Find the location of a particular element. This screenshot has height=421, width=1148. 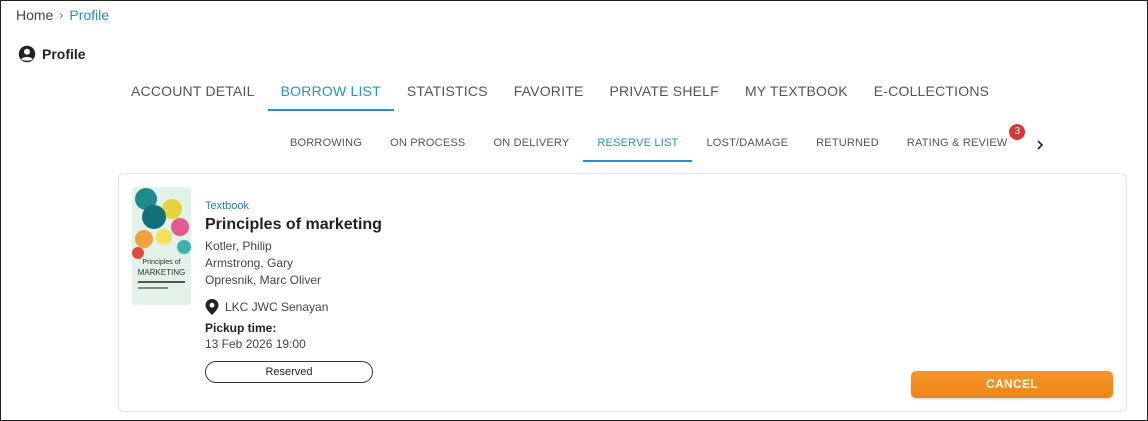

tab-e-collections: E-COLLECTIONS is located at coordinates (931, 92).